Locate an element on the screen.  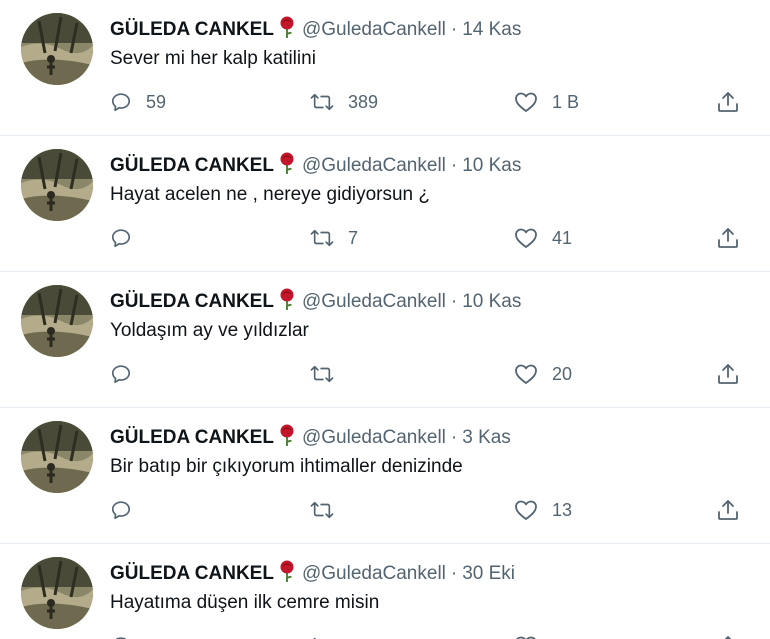
like-count: 13 is located at coordinates (562, 509).